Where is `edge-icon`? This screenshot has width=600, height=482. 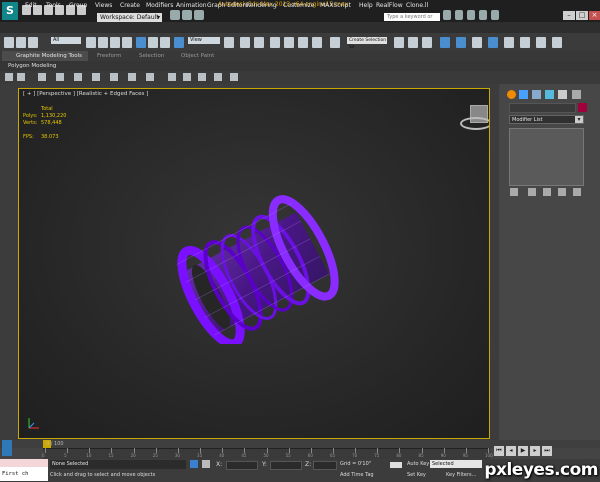
edge-icon is located at coordinates (42, 77).